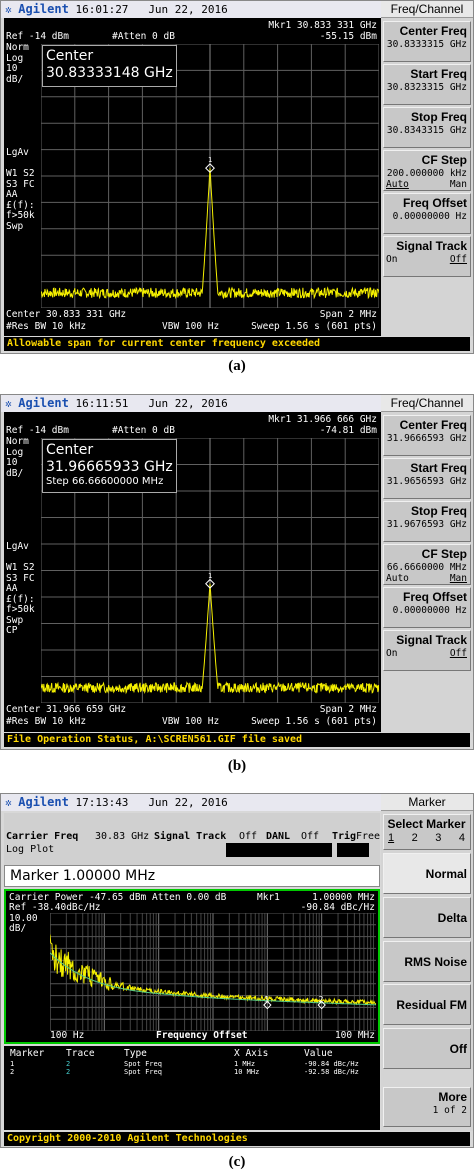 The height and width of the screenshot is (1174, 474). Describe the element at coordinates (210, 576) in the screenshot. I see `marker-number: 1` at that location.